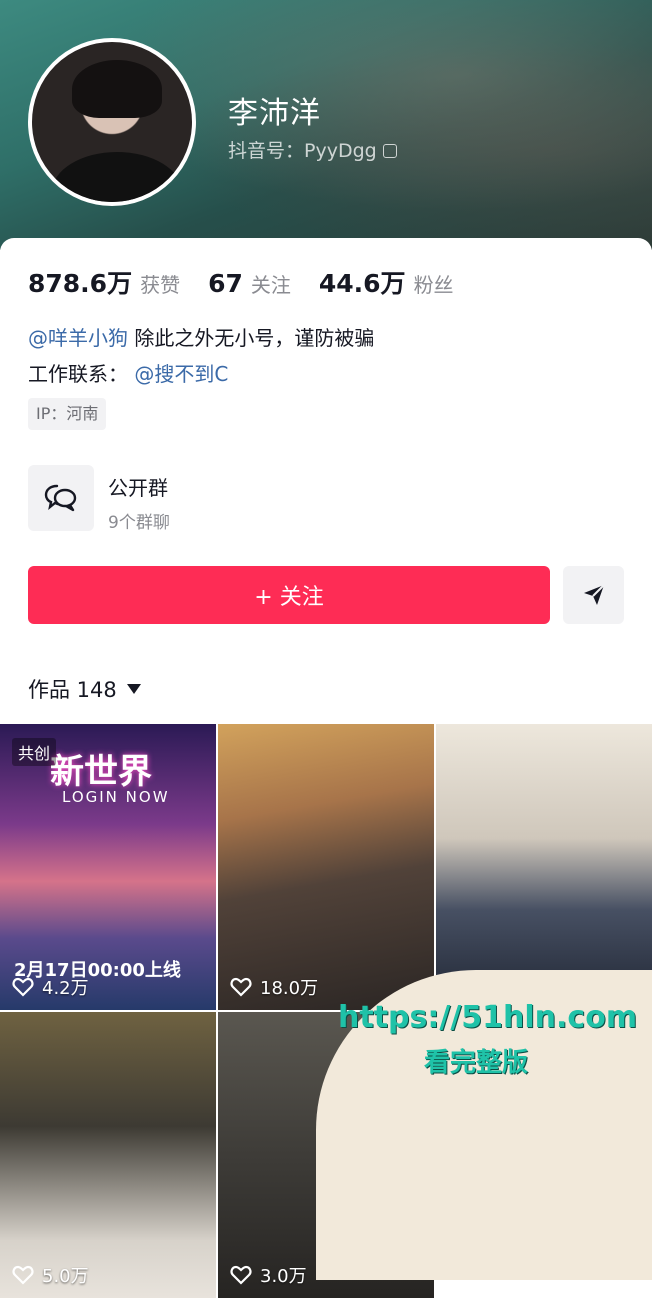 Image resolution: width=652 pixels, height=1298 pixels. Describe the element at coordinates (117, 89) in the screenshot. I see `avatar-hair` at that location.